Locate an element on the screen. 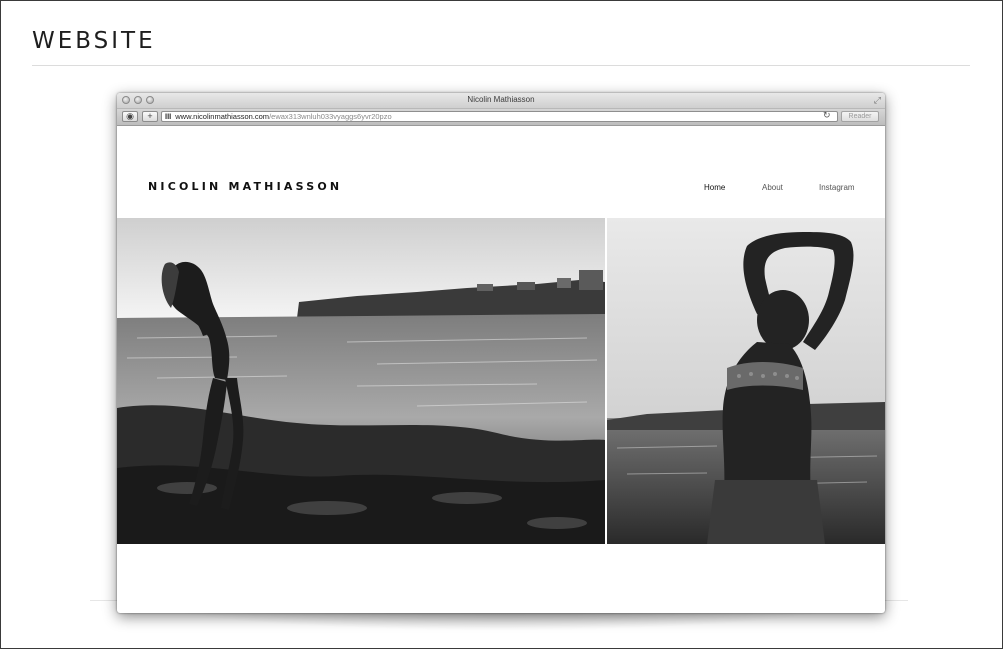 This screenshot has height=649, width=1003. site-favicon-icon: lll is located at coordinates (168, 116).